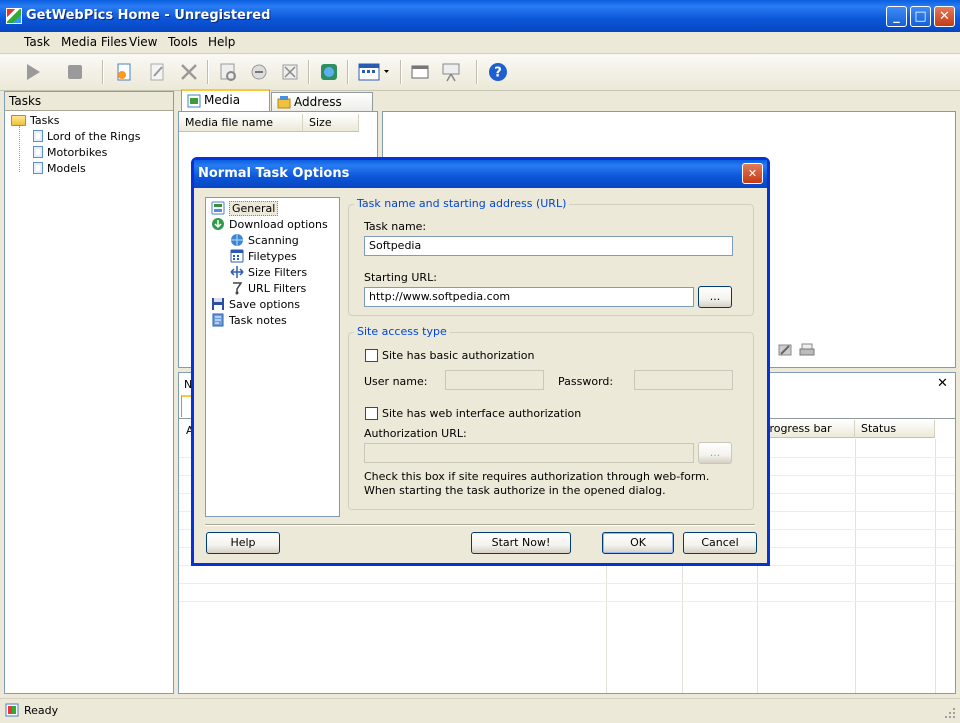 Image resolution: width=960 pixels, height=723 pixels. Describe the element at coordinates (18, 120) in the screenshot. I see `folder-icon` at that location.